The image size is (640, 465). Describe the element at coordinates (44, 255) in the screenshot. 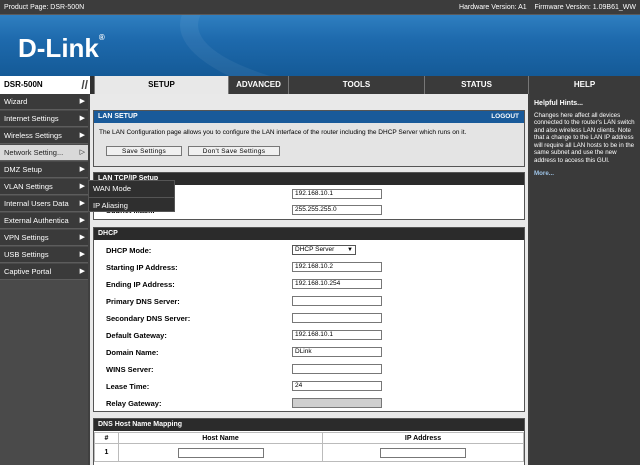

I see `sidebar-item-usb-settings: USB Settings ▶` at that location.